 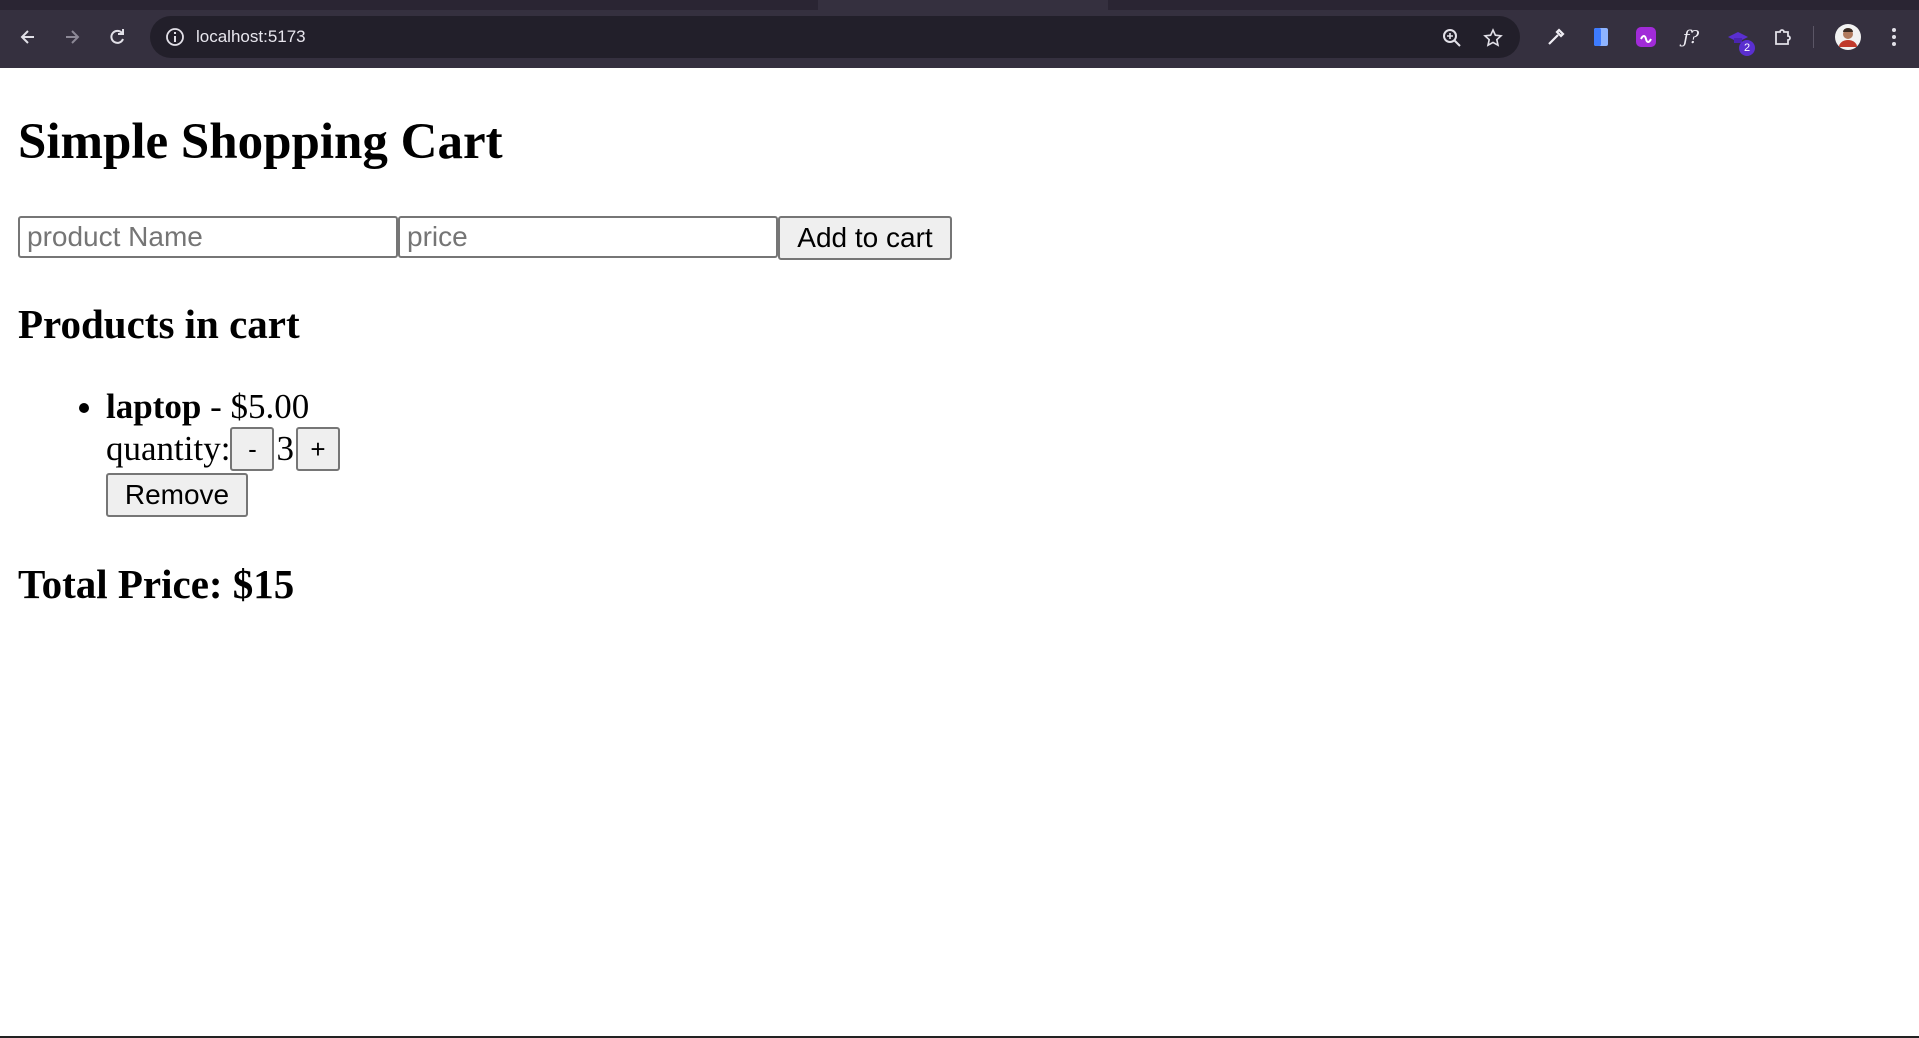 I want to click on extension-purple-icon, so click(x=1646, y=37).